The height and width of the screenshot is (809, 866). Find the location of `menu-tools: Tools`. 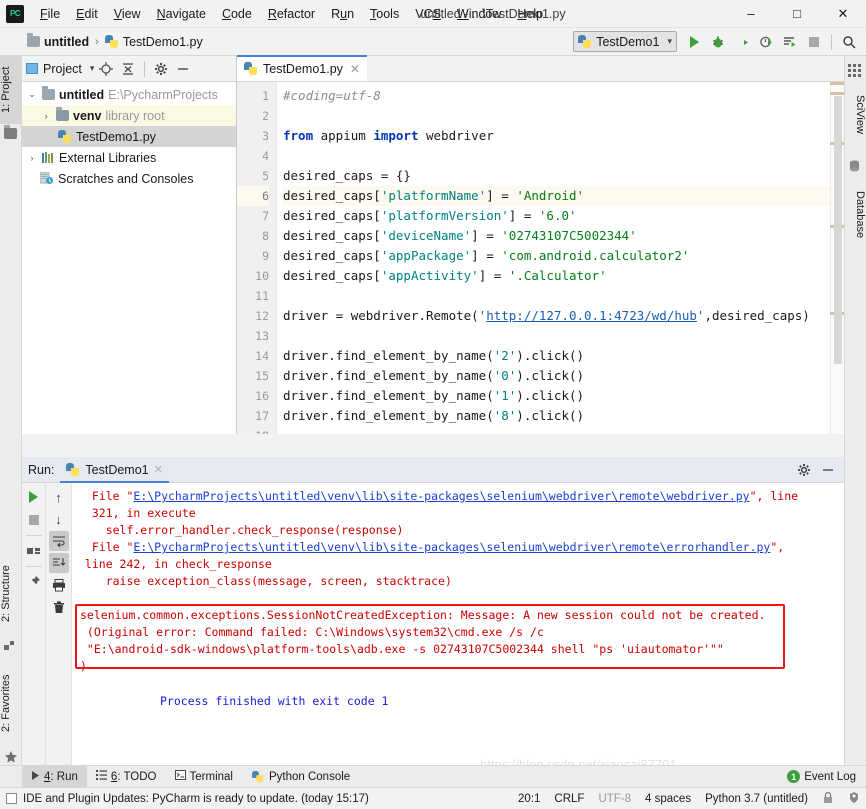

menu-tools: Tools is located at coordinates (384, 14).